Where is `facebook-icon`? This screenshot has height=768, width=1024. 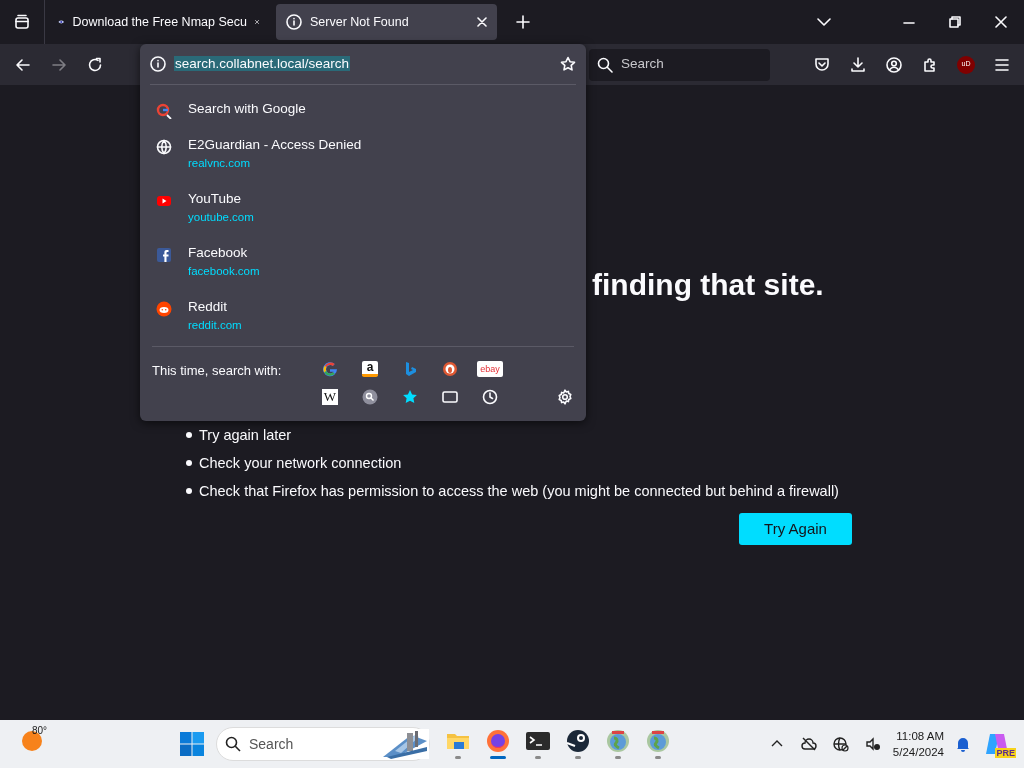
facebook-icon is located at coordinates (164, 254).